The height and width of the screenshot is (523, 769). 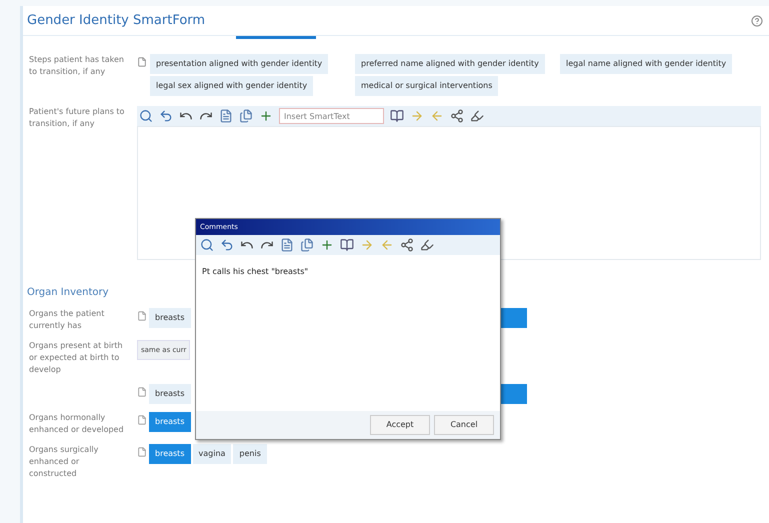 What do you see at coordinates (464, 425) in the screenshot?
I see `dialog-button: Cancel` at bounding box center [464, 425].